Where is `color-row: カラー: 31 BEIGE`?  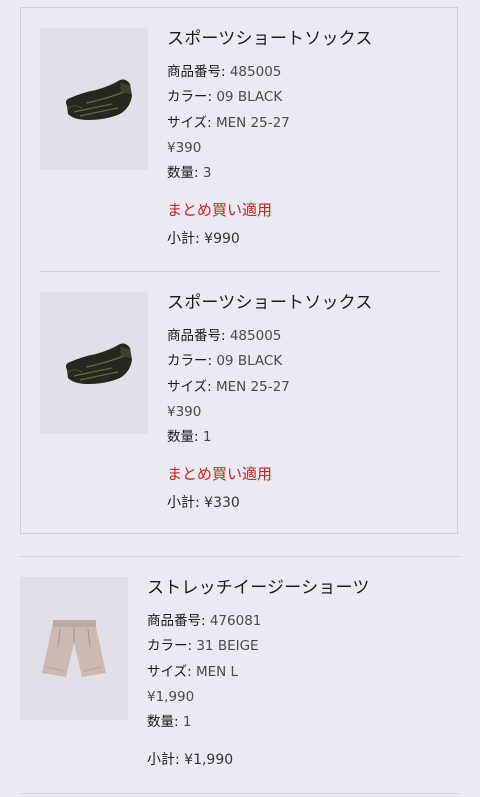 color-row: カラー: 31 BEIGE is located at coordinates (203, 646).